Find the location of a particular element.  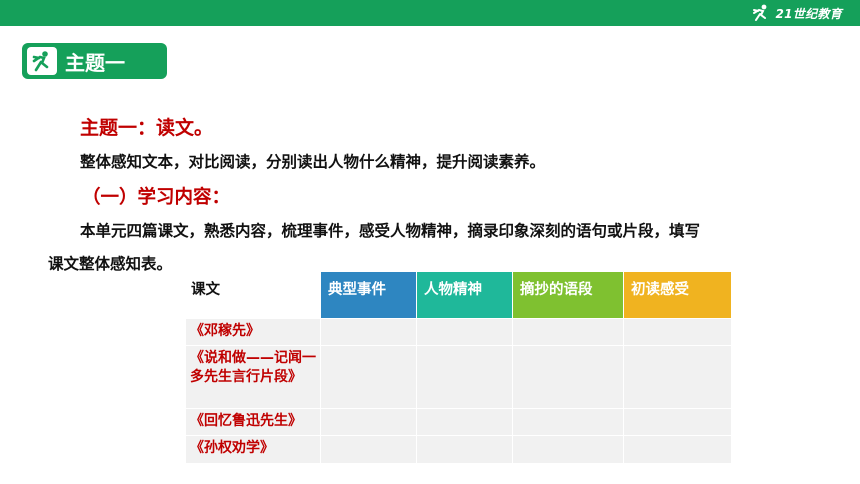

table-header-events: 典型事件 is located at coordinates (368, 295).